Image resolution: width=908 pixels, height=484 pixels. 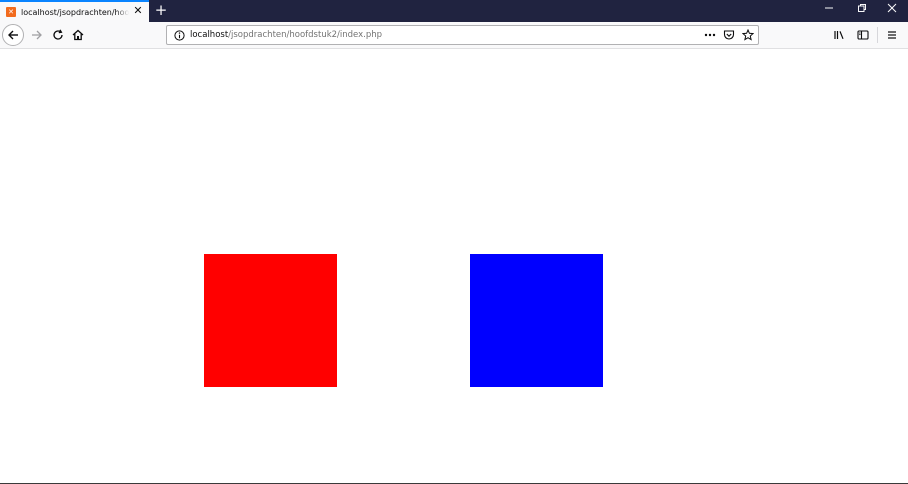 What do you see at coordinates (861, 11) in the screenshot?
I see `restore-icon` at bounding box center [861, 11].